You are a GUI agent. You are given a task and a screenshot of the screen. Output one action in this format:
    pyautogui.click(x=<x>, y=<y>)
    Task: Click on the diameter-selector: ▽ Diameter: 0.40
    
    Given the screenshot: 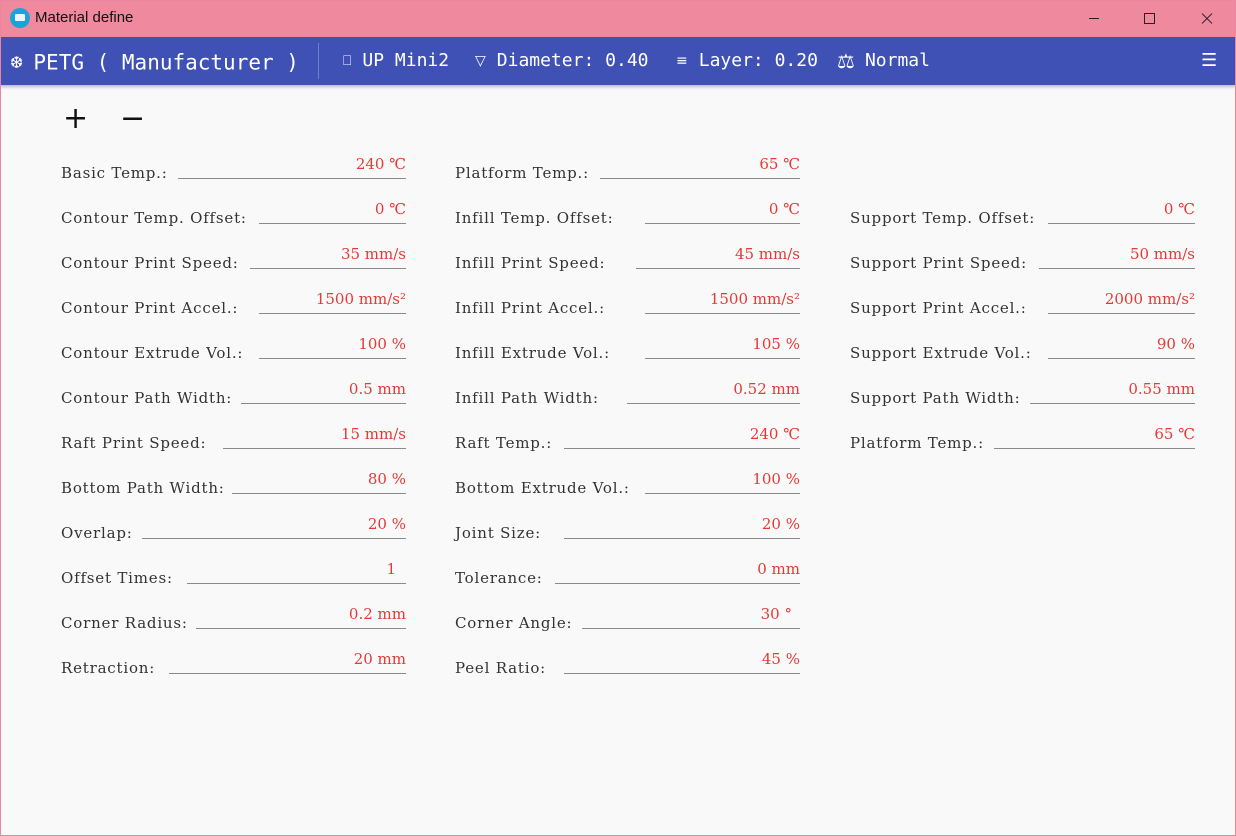 What is the action you would take?
    pyautogui.click(x=562, y=61)
    